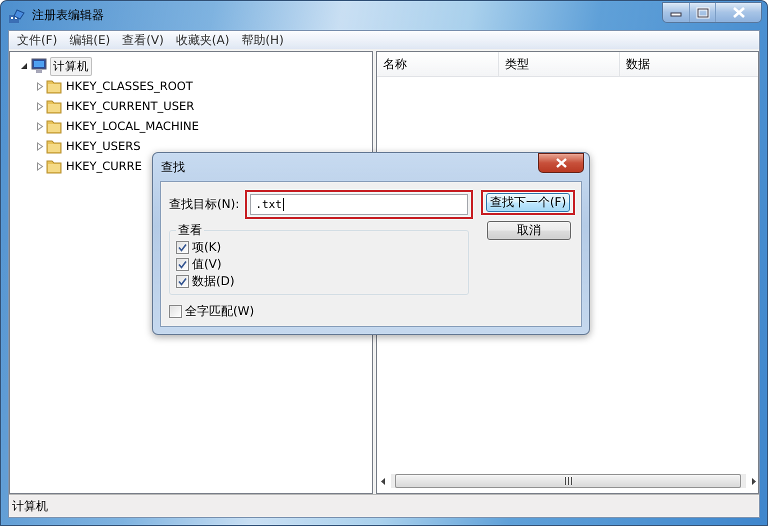 The height and width of the screenshot is (526, 768). I want to click on window-title: 注册表编辑器, so click(68, 15).